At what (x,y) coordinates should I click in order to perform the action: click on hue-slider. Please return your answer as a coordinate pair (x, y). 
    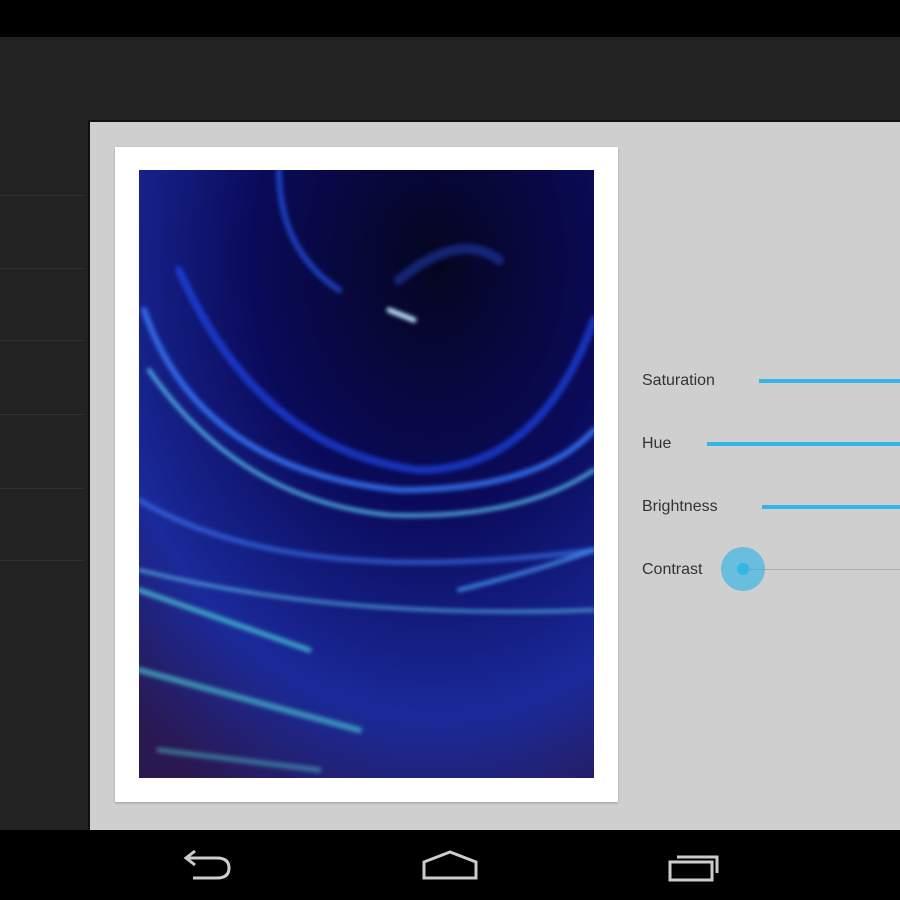
    Looking at the image, I should click on (803, 444).